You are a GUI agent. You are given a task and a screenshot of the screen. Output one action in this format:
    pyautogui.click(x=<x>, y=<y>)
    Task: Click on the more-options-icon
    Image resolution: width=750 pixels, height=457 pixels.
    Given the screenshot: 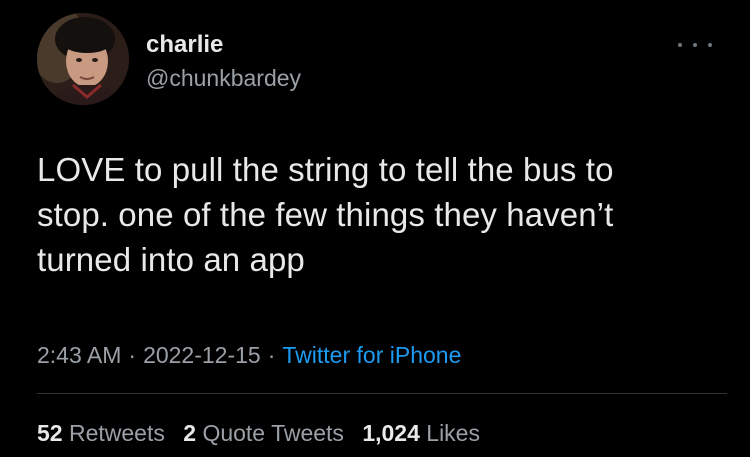 What is the action you would take?
    pyautogui.click(x=695, y=45)
    